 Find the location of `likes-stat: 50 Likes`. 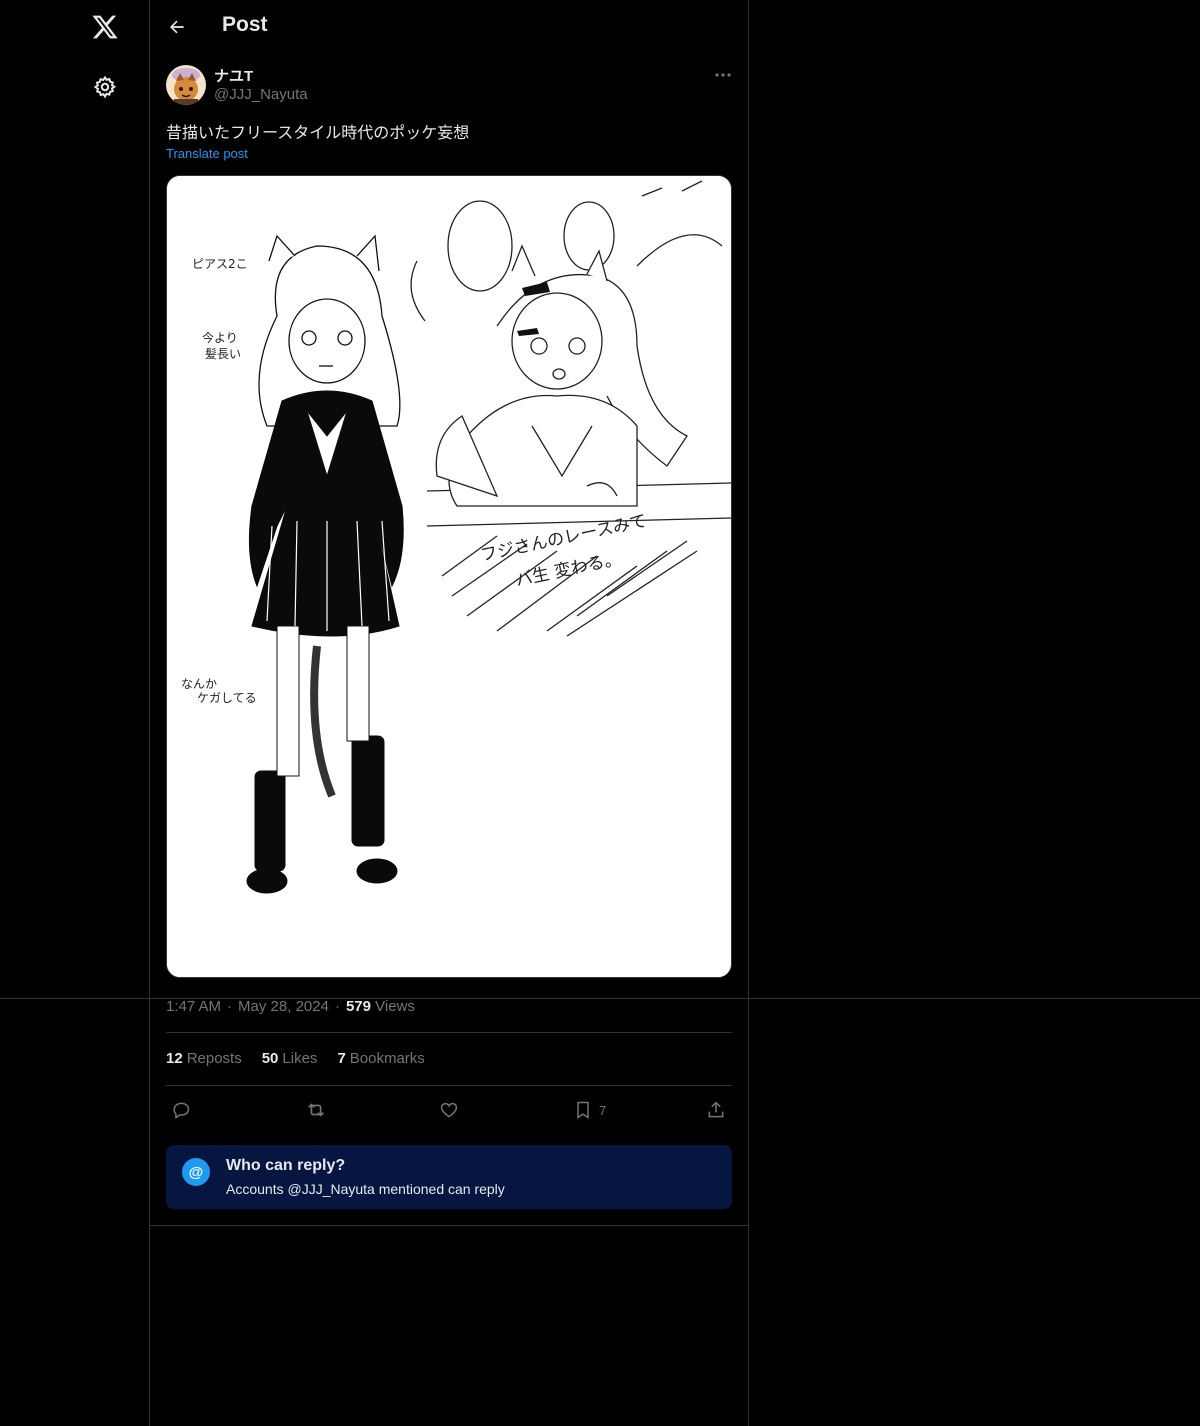

likes-stat: 50 Likes is located at coordinates (290, 1058).